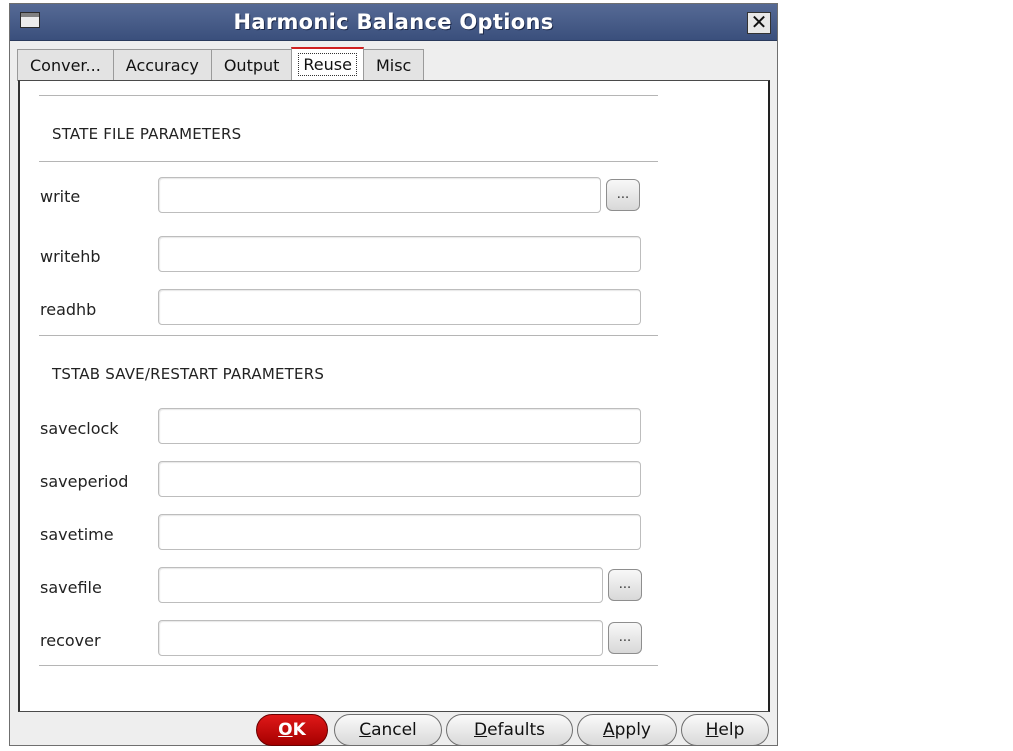 Image resolution: width=1013 pixels, height=751 pixels. What do you see at coordinates (60, 196) in the screenshot?
I see `write-label: write` at bounding box center [60, 196].